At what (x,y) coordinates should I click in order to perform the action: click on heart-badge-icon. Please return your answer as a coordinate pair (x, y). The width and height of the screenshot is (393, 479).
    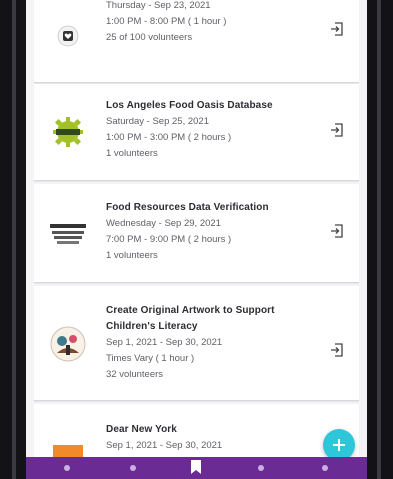
    Looking at the image, I should click on (68, 36).